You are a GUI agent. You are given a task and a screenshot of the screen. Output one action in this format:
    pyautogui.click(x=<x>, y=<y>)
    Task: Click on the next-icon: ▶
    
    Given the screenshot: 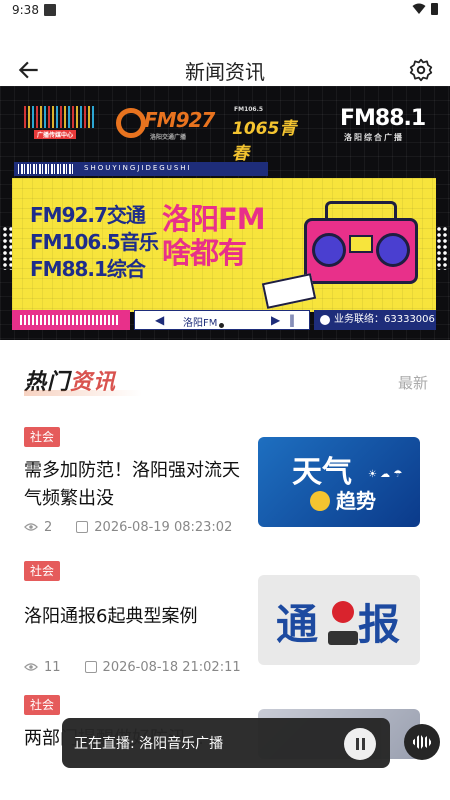 What is the action you would take?
    pyautogui.click(x=276, y=320)
    